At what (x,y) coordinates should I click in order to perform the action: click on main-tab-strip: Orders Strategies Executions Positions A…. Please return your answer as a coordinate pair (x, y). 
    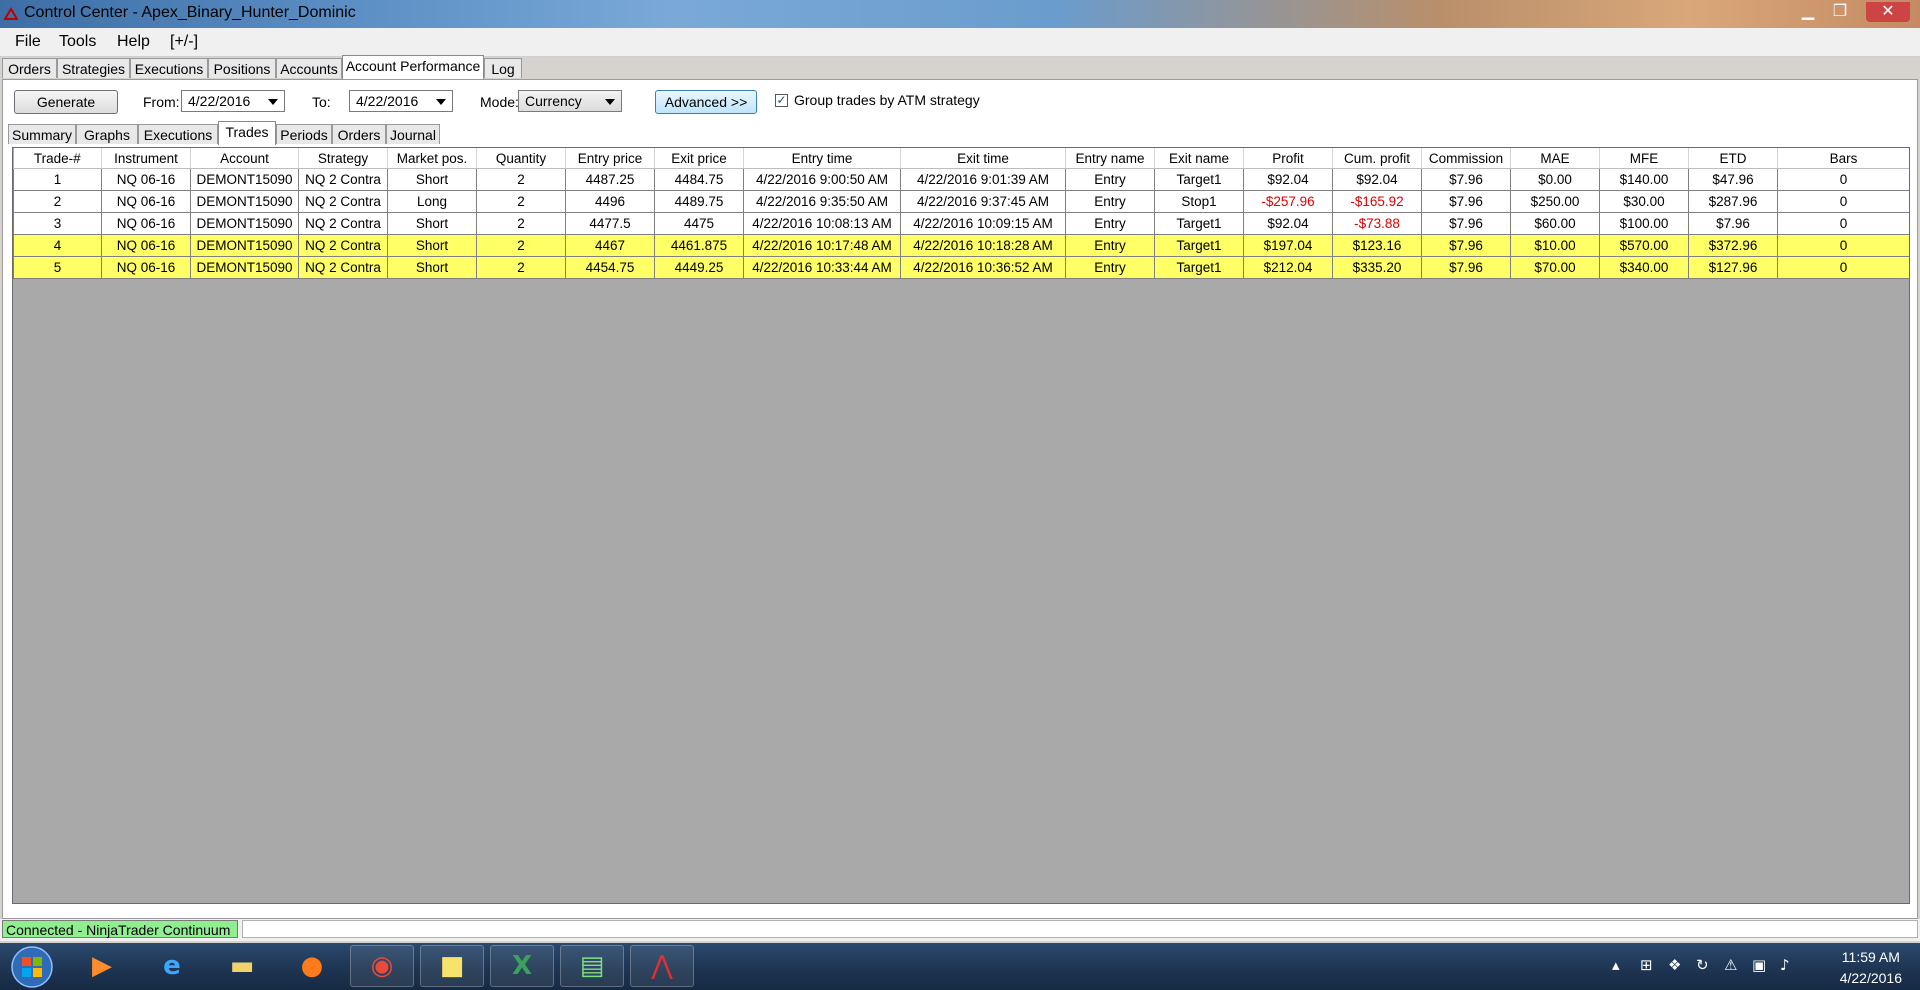
    Looking at the image, I should click on (960, 67).